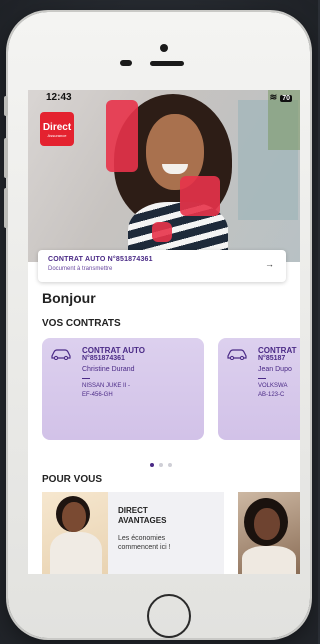 This screenshot has height=644, width=320. I want to click on contracts-section-title: VOS CONTRATS, so click(81, 323).